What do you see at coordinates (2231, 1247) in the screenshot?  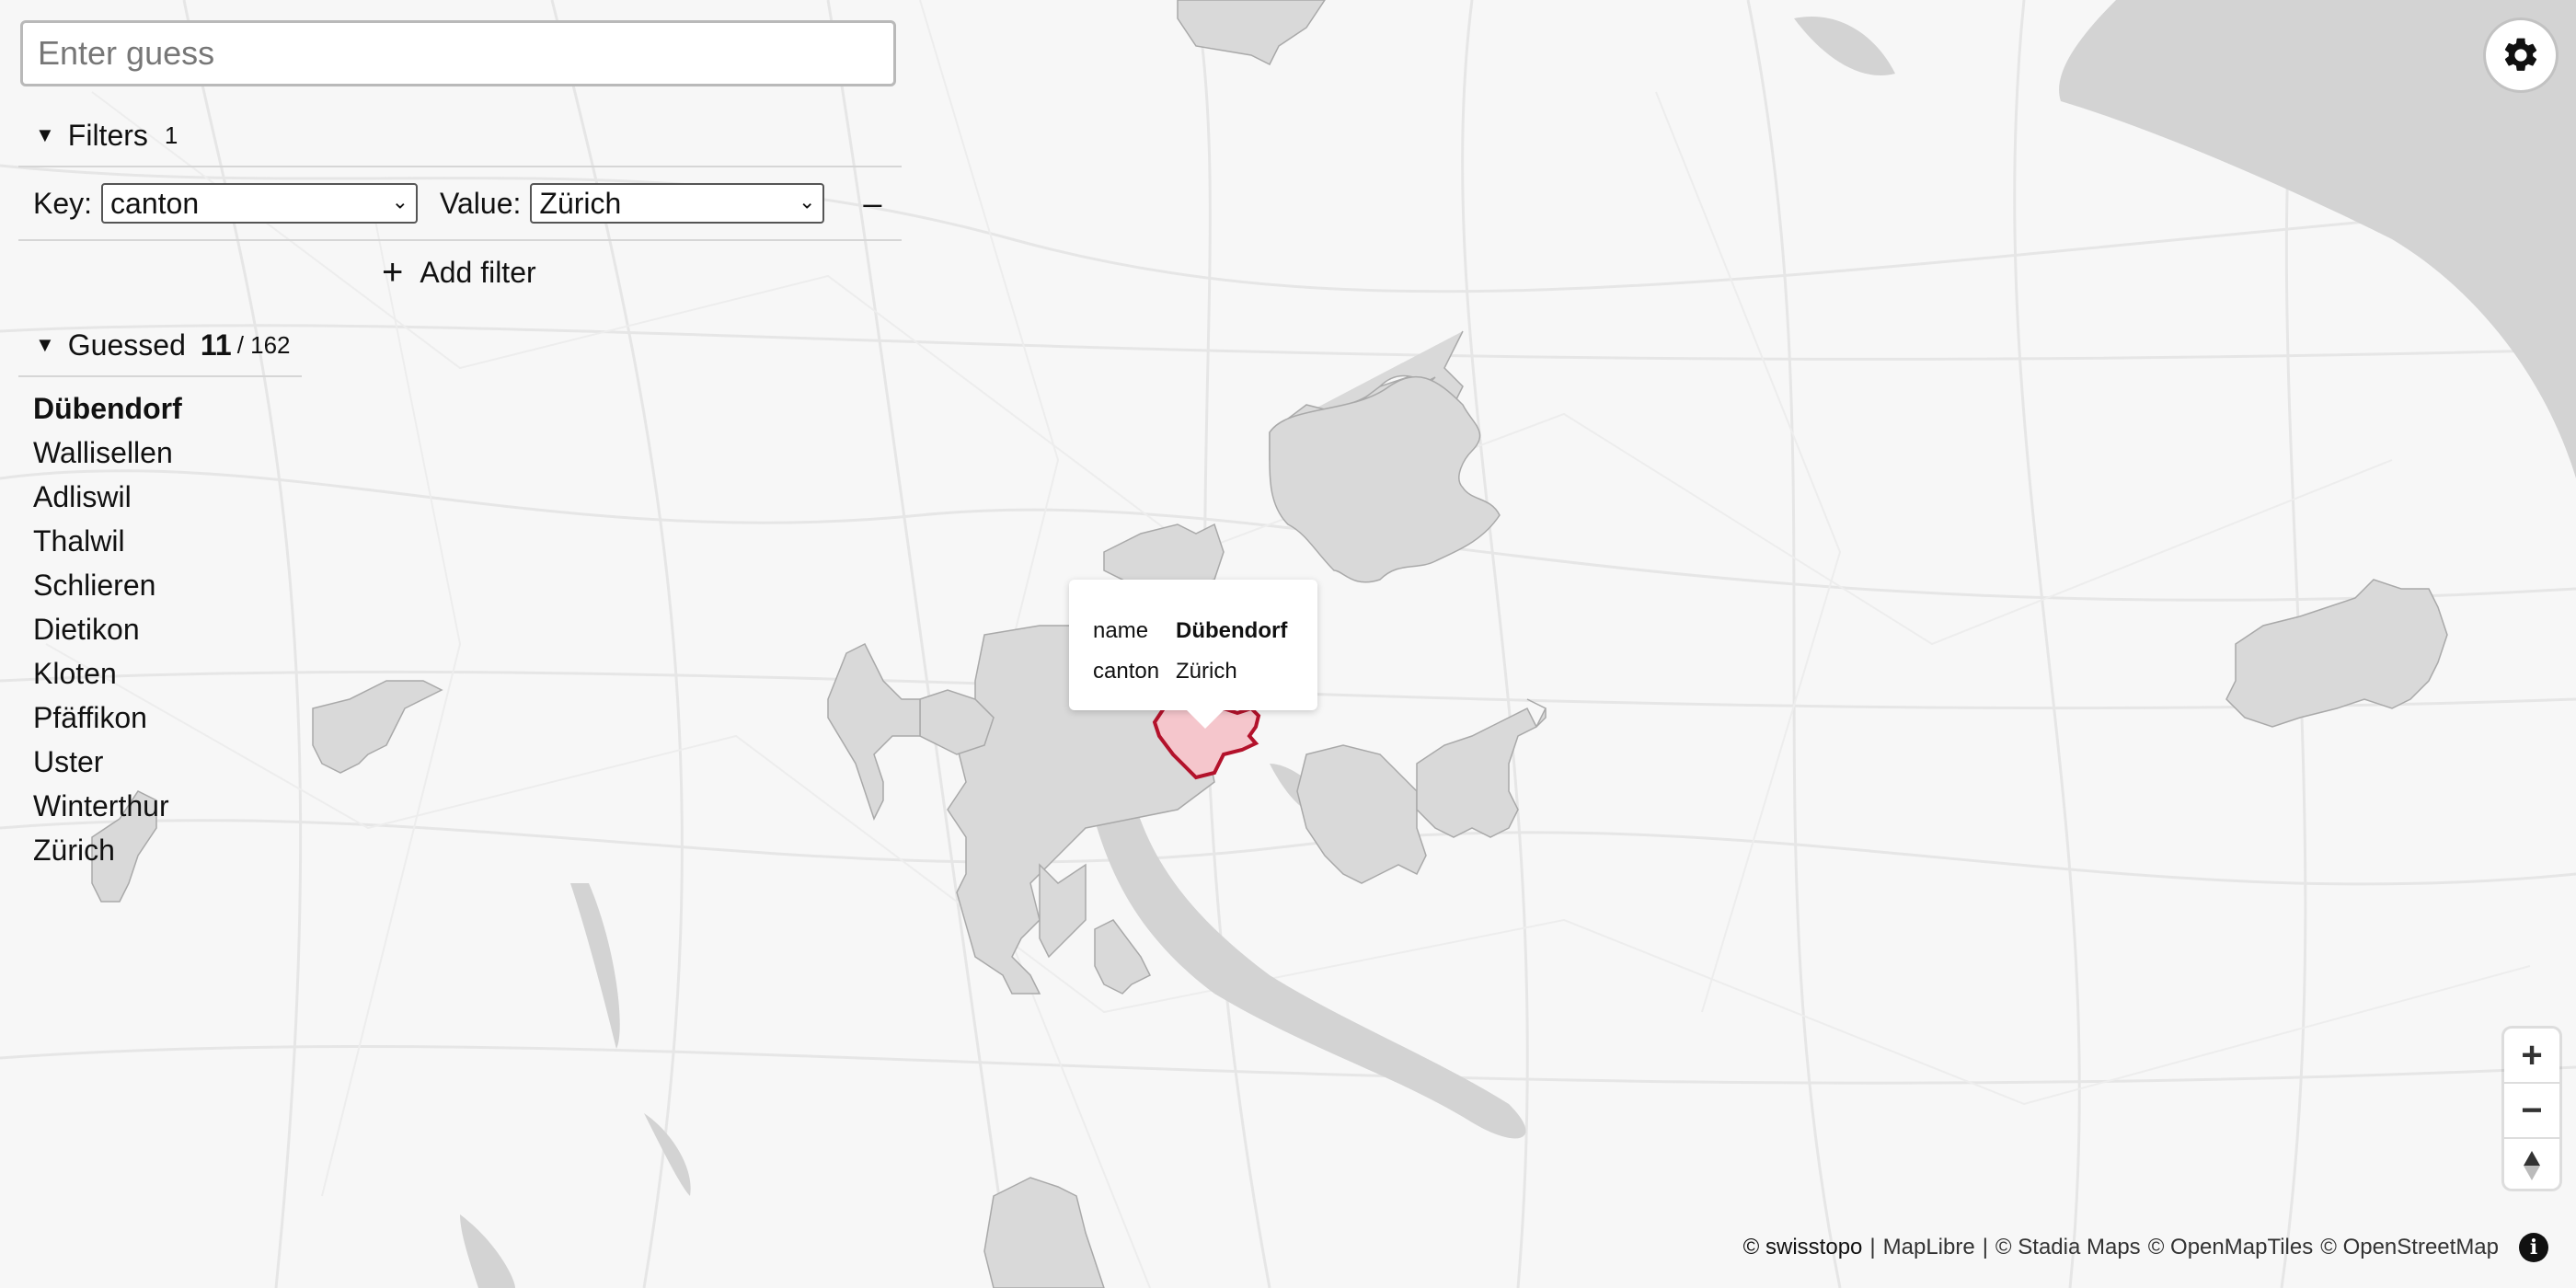 I see `attribution-openmaptiles-link: © OpenMapTiles` at bounding box center [2231, 1247].